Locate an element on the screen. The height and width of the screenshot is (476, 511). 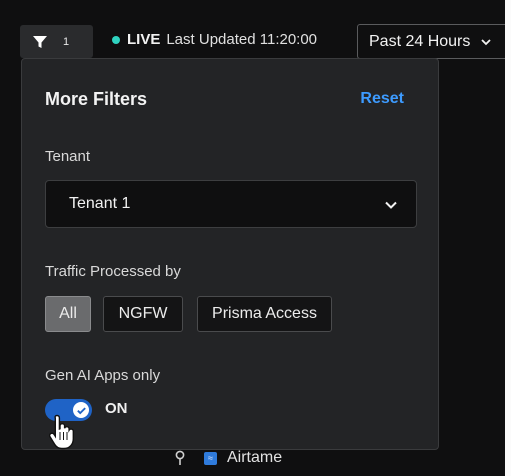
gen-ai-label: Gen AI Apps only is located at coordinates (103, 375).